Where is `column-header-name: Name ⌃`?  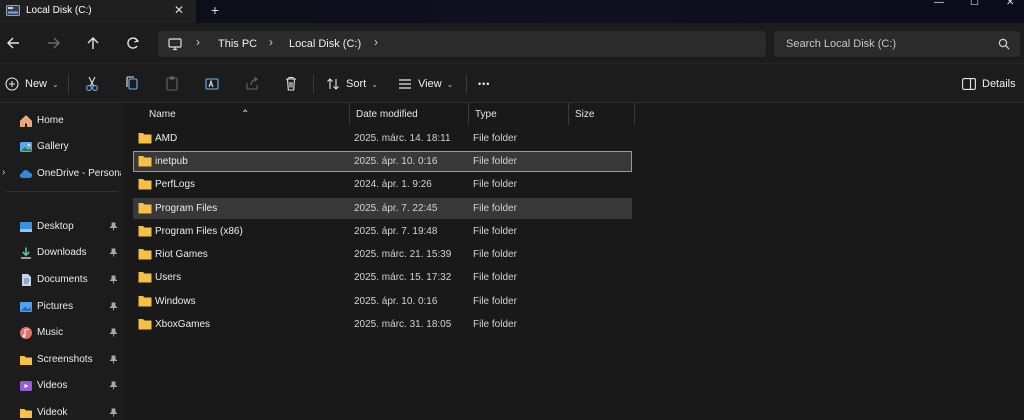
column-header-name: Name ⌃ is located at coordinates (246, 114).